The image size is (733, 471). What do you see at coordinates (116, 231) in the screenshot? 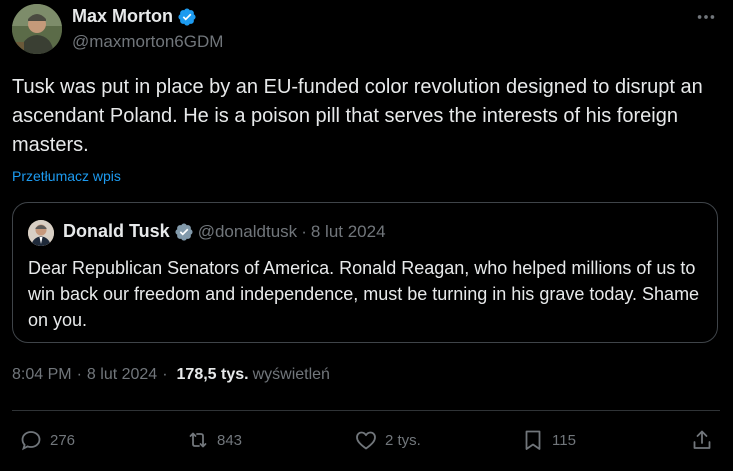
I see `quote-author-name: Donald Tusk` at bounding box center [116, 231].